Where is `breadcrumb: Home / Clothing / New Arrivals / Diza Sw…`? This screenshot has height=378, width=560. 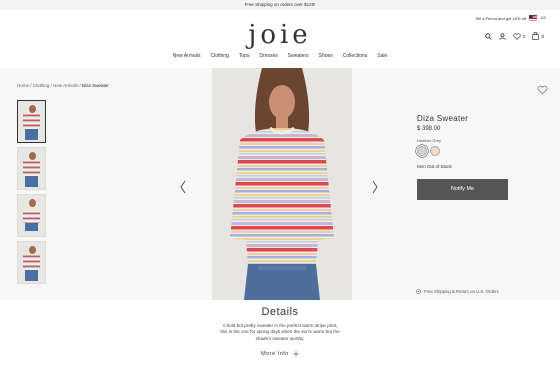 breadcrumb: Home / Clothing / New Arrivals / Diza Sw… is located at coordinates (63, 85).